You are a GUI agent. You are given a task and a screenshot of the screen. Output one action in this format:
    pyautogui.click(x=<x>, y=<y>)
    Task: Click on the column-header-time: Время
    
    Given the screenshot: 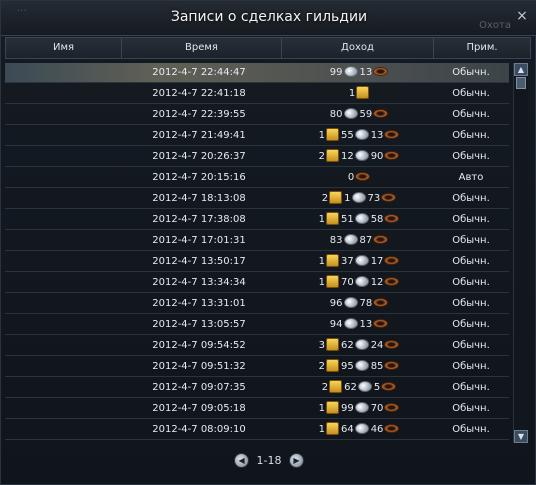 What is the action you would take?
    pyautogui.click(x=202, y=48)
    